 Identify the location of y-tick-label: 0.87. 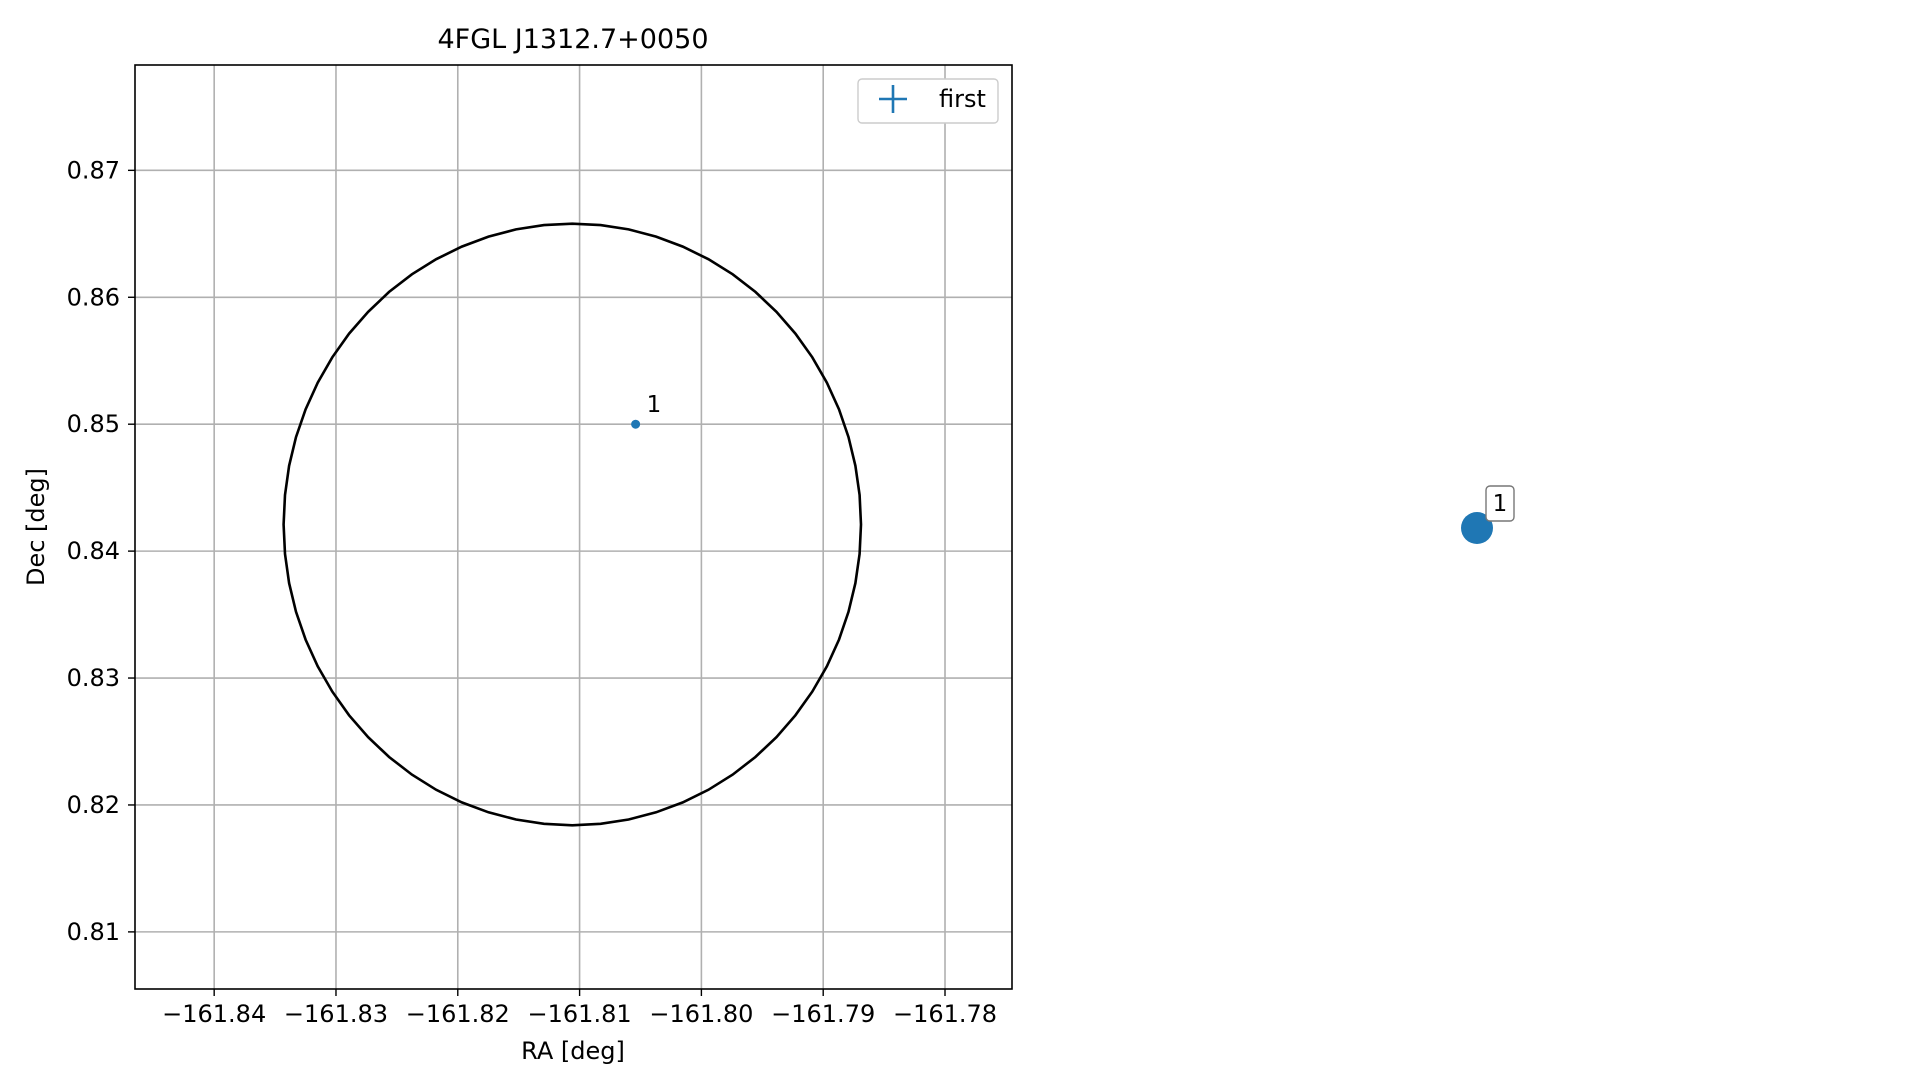
(93, 170).